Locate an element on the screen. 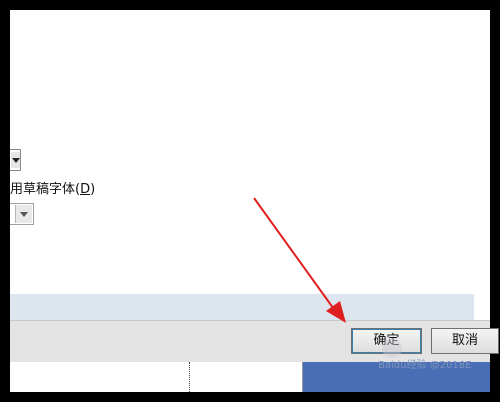 The width and height of the screenshot is (500, 402). annotation-arrow-icon is located at coordinates (299, 260).